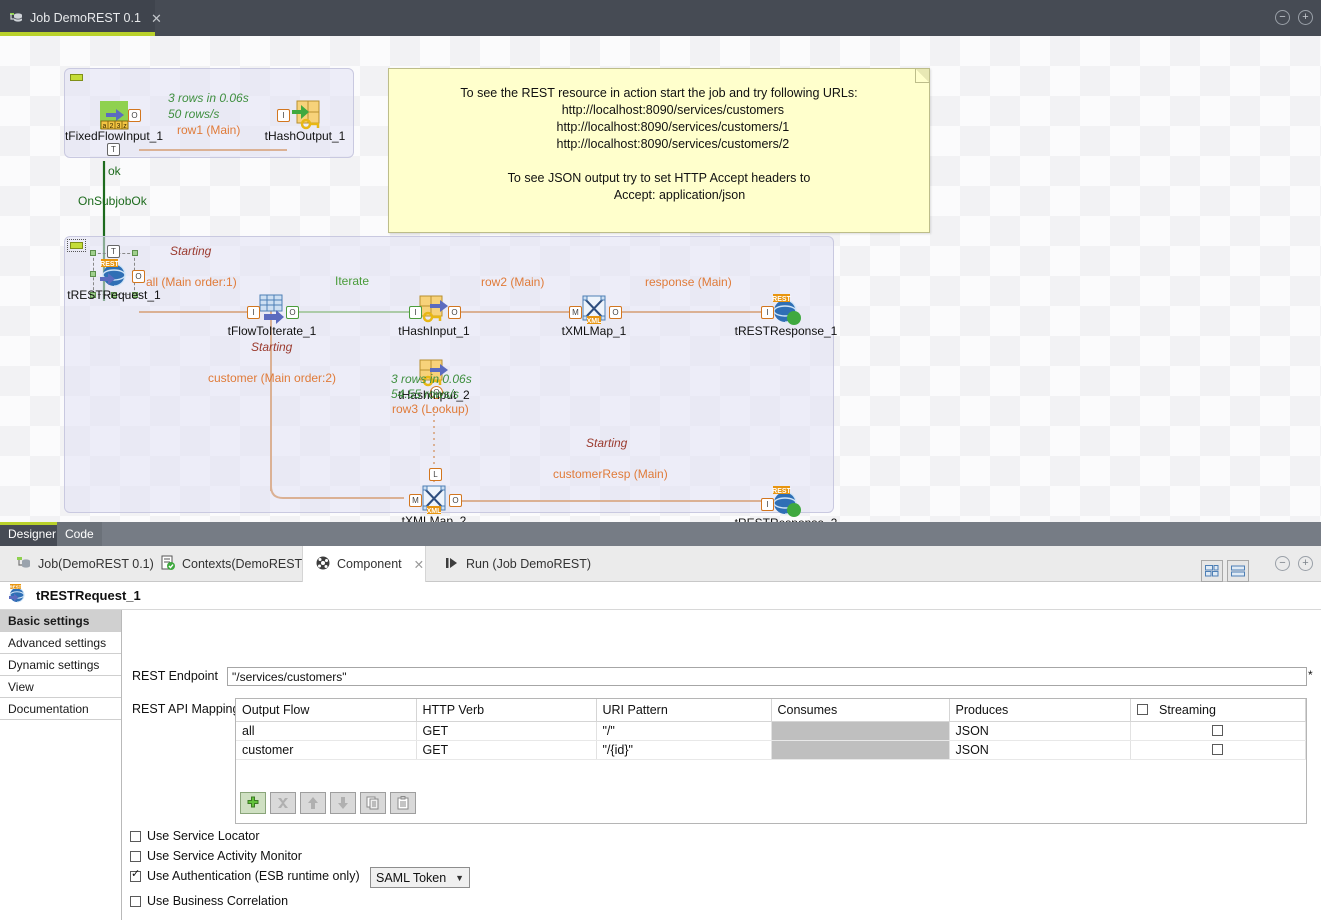 This screenshot has height=920, width=1321. Describe the element at coordinates (253, 803) in the screenshot. I see `add-row-button` at that location.